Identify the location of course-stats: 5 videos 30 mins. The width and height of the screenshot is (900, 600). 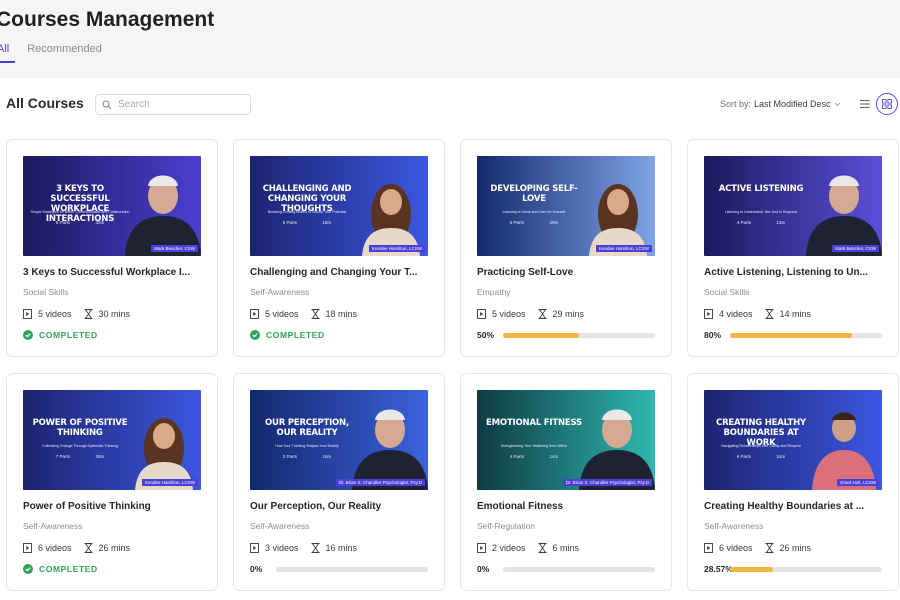
(76, 314).